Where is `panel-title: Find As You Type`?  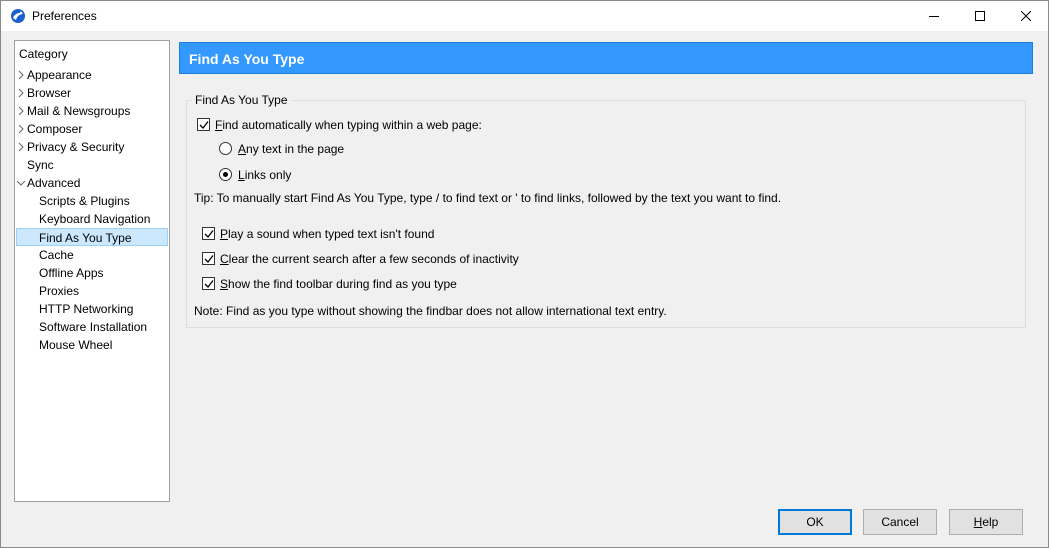 panel-title: Find As You Type is located at coordinates (247, 59).